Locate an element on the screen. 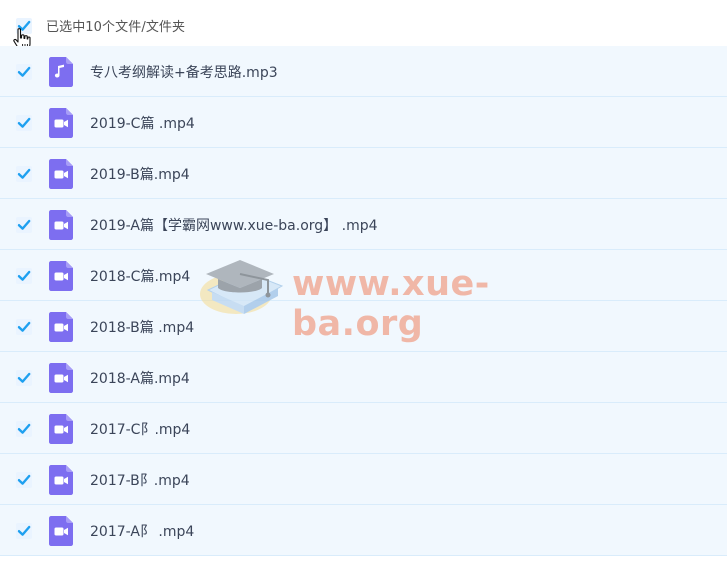 The image size is (727, 569). file-name: 2018-A篇.mp4 is located at coordinates (140, 378).